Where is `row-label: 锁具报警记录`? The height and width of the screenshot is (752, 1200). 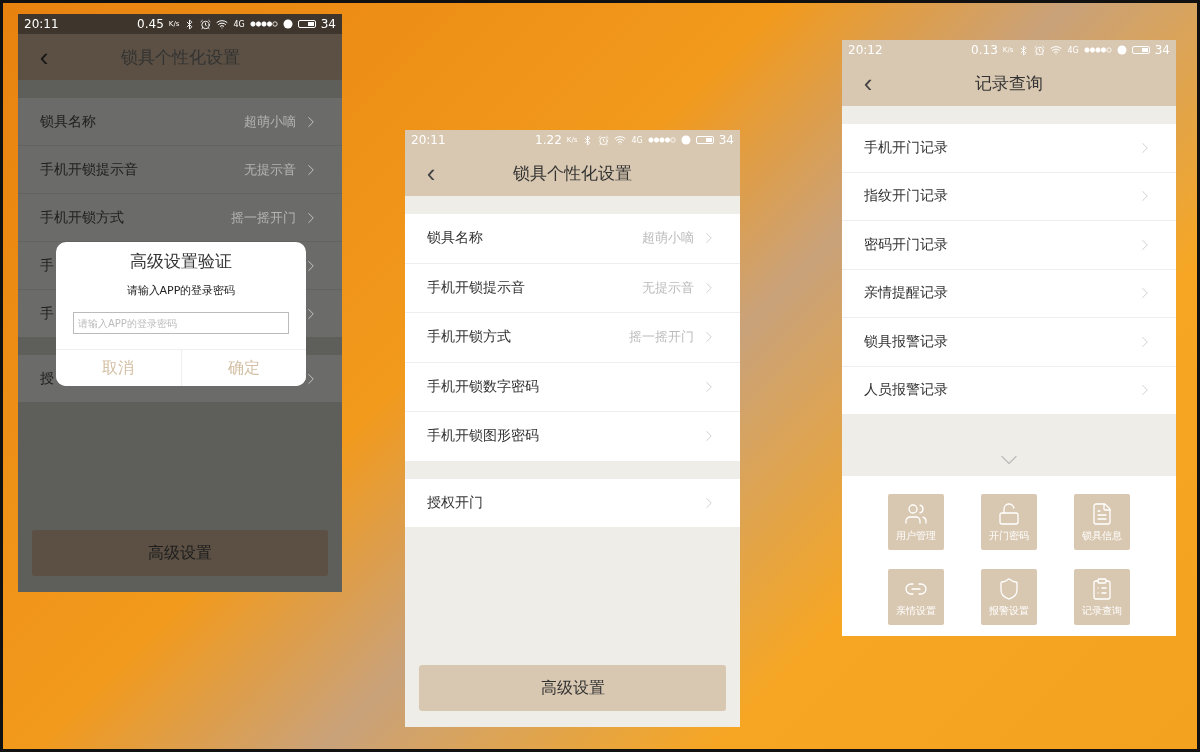 row-label: 锁具报警记录 is located at coordinates (906, 341).